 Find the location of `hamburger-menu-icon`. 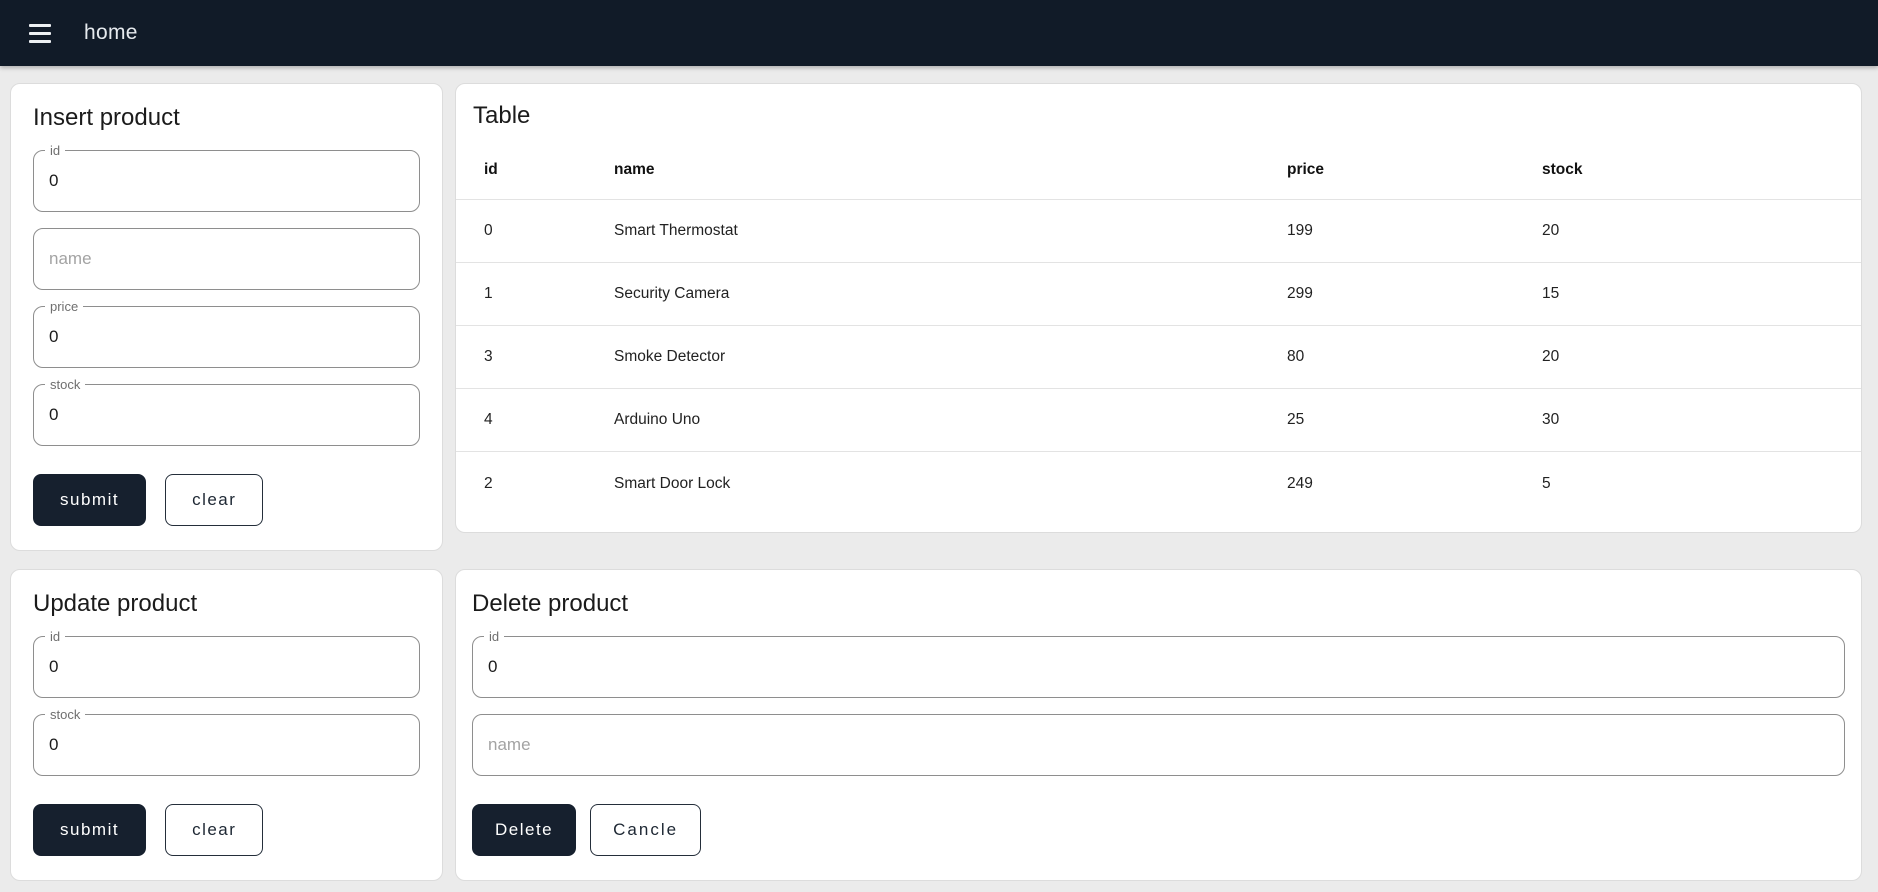

hamburger-menu-icon is located at coordinates (40, 33).